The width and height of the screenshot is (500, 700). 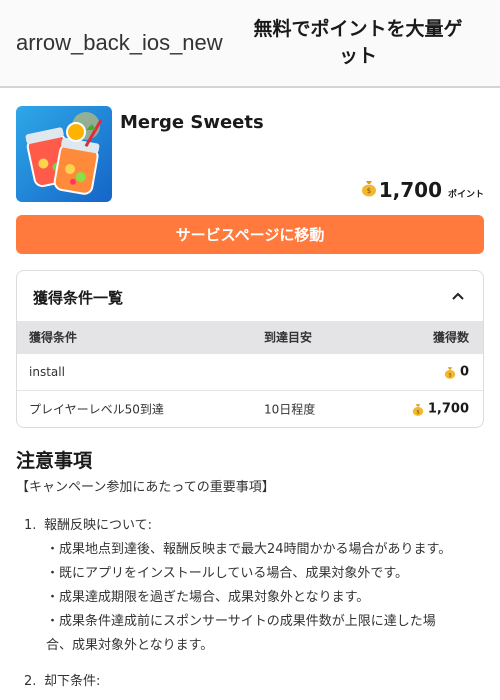 I want to click on note-bullet: ・成果達成期限を過ぎた場合、成果対象外となります。, so click(x=208, y=597).